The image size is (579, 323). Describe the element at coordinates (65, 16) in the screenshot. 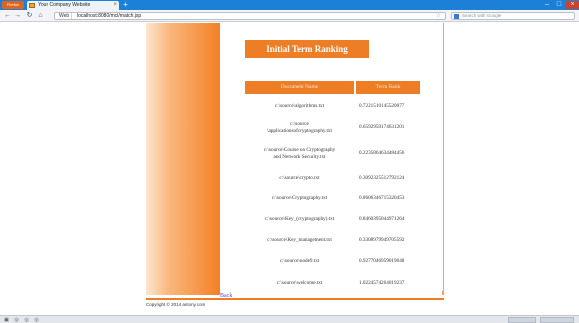

I see `site-identity-label: Web` at that location.